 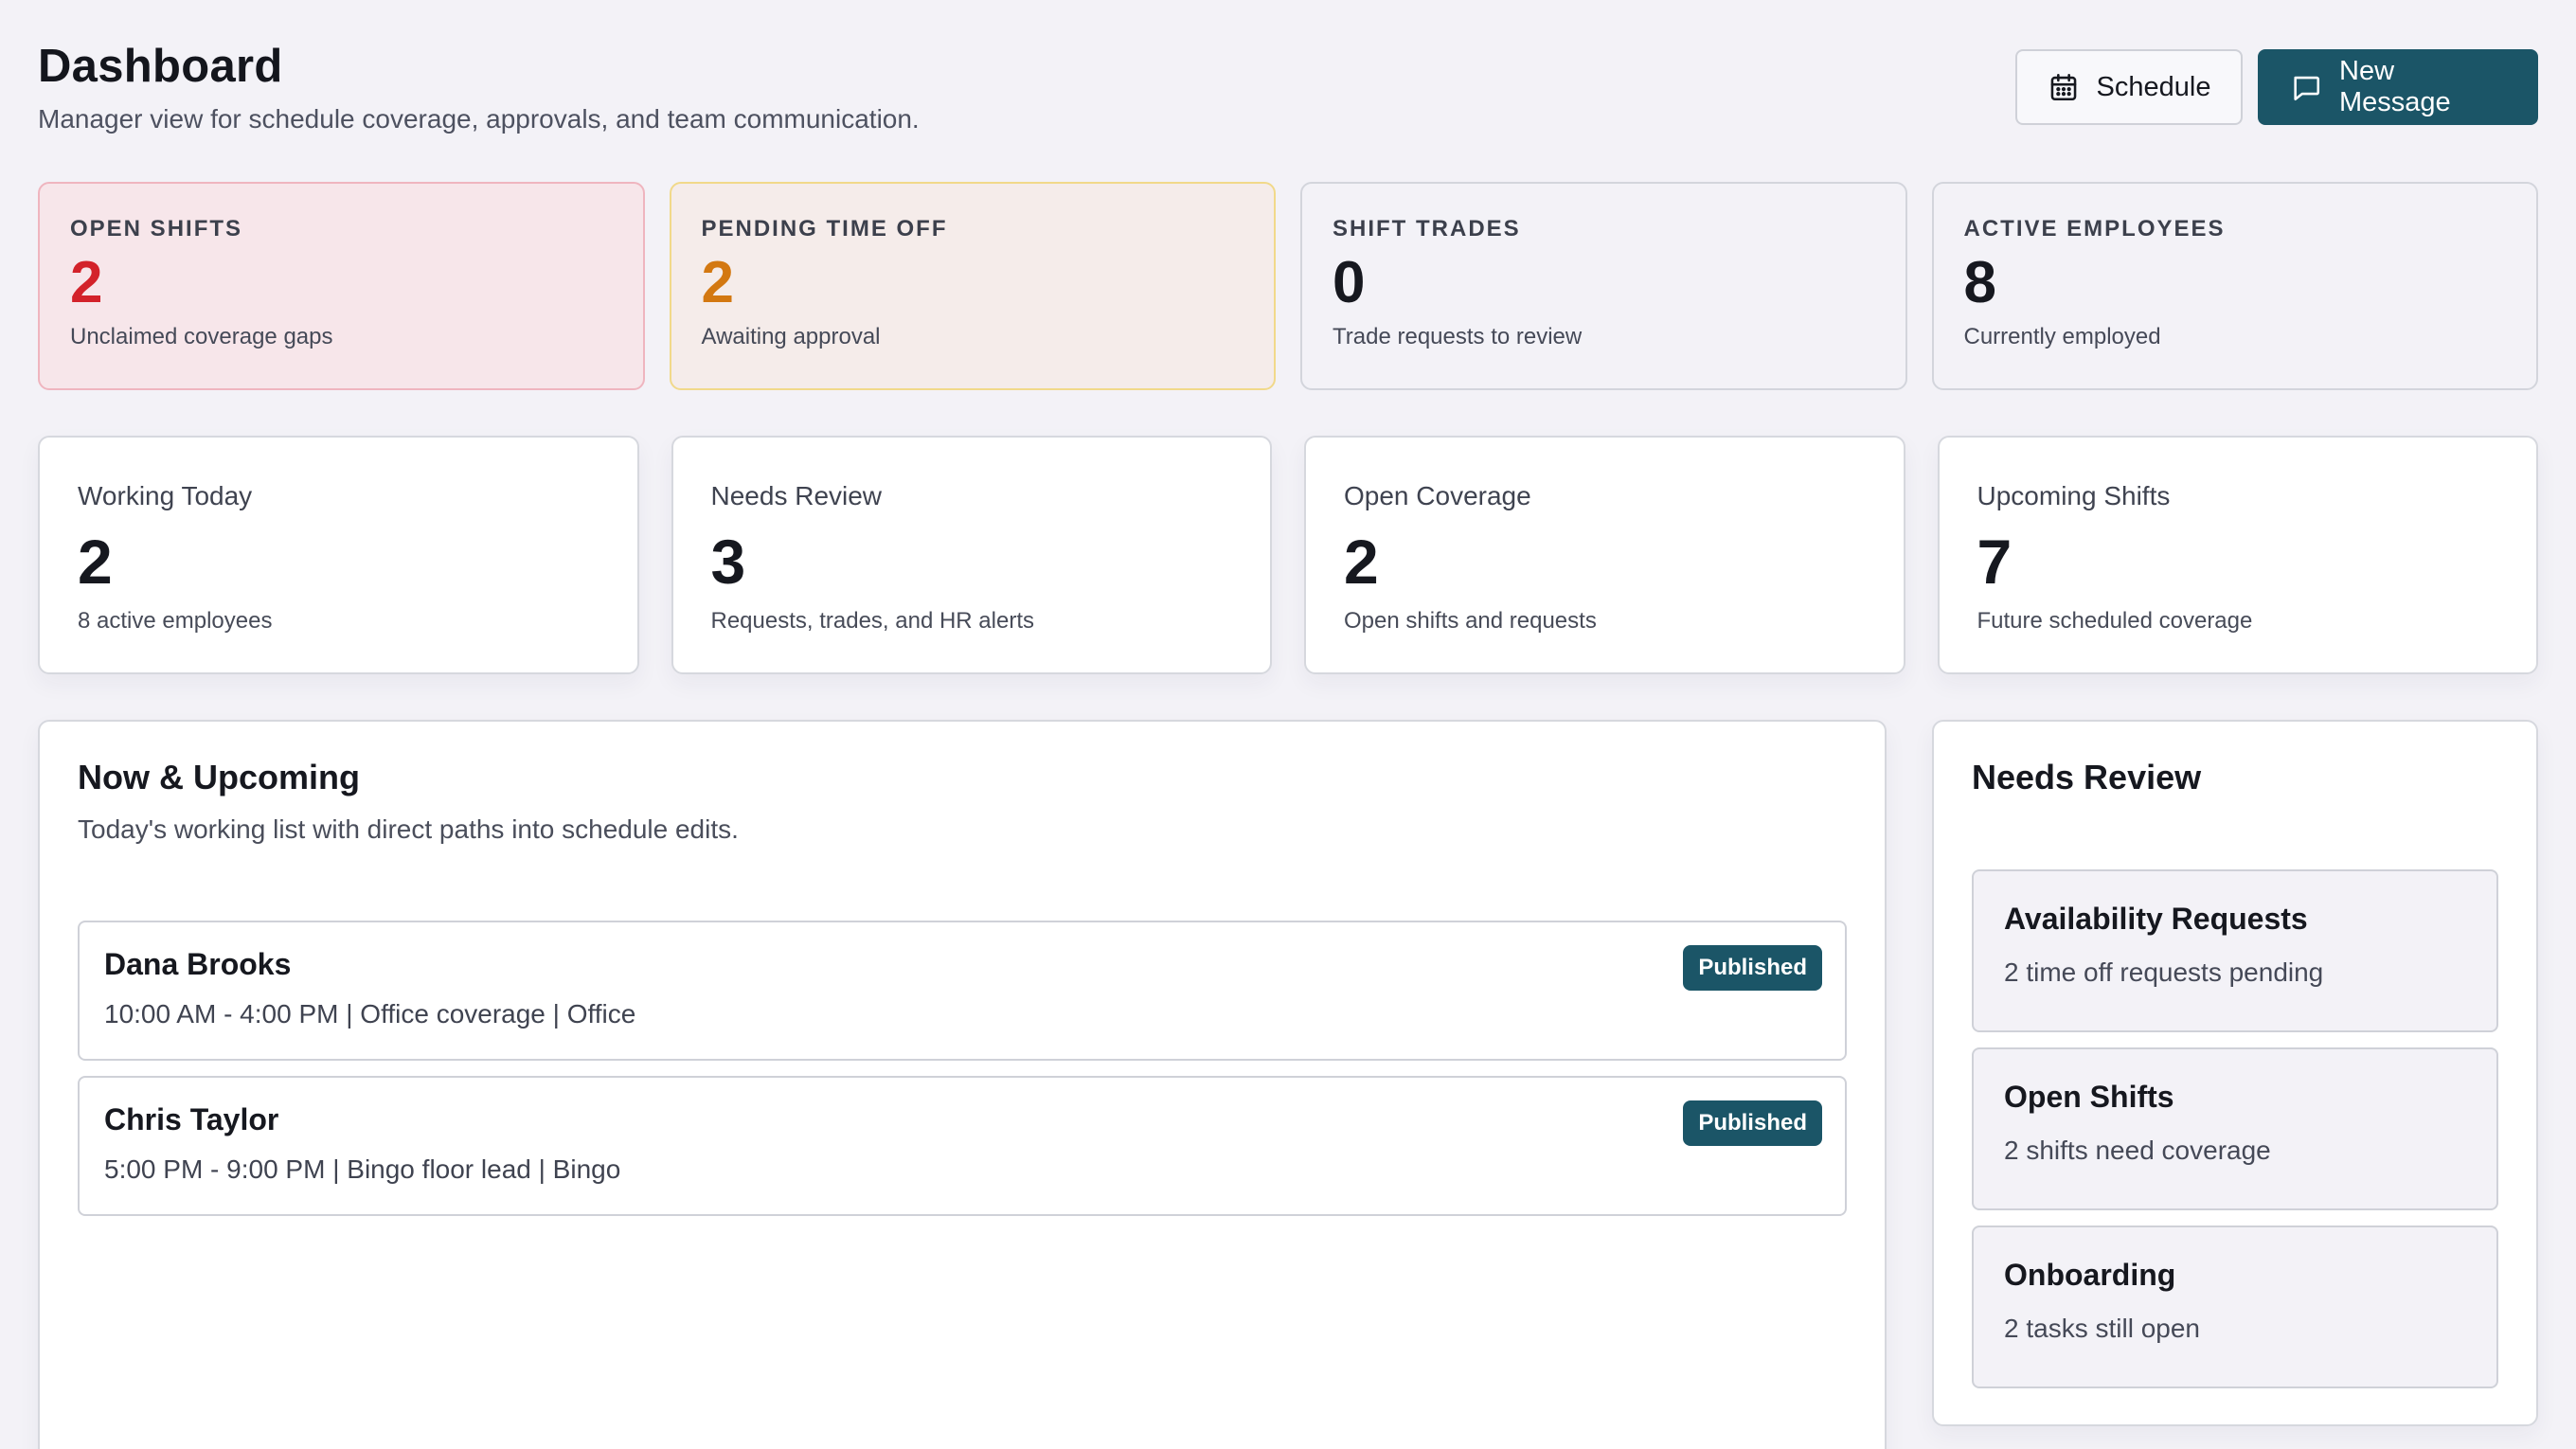 What do you see at coordinates (2156, 919) in the screenshot?
I see `review-item-title: Availability Requests` at bounding box center [2156, 919].